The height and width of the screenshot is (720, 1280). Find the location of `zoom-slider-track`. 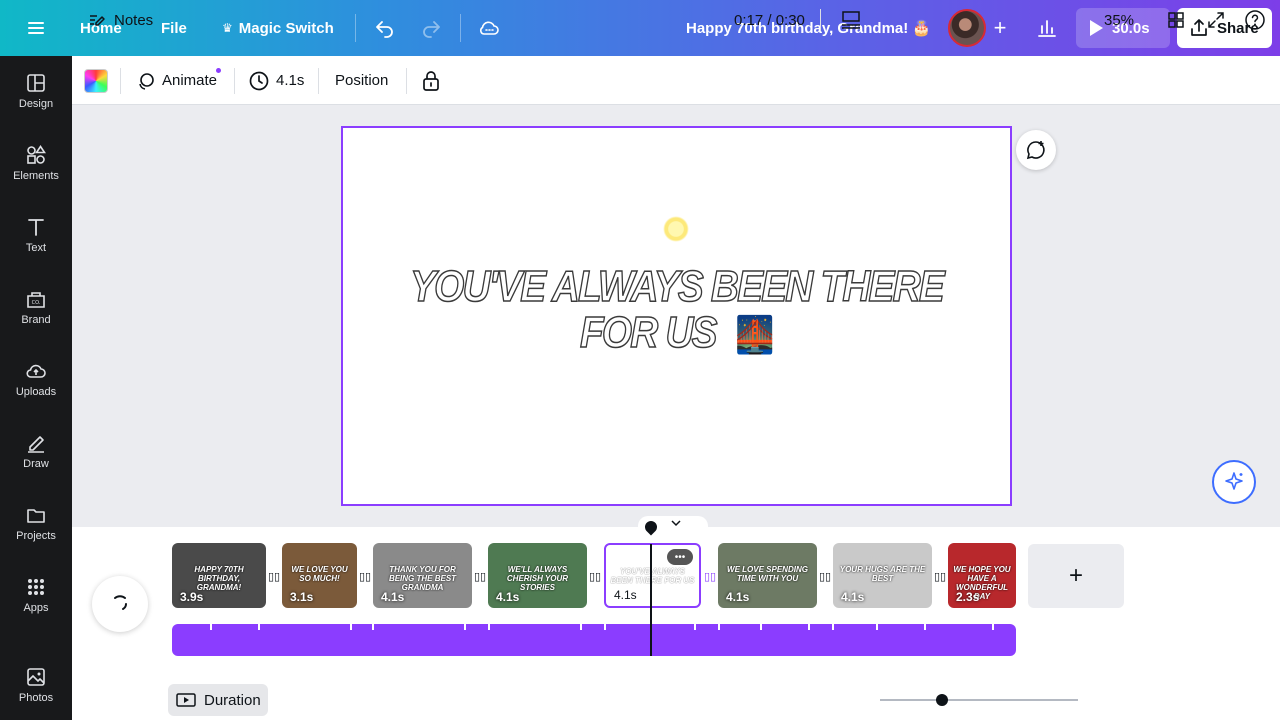

zoom-slider-track is located at coordinates (979, 700).